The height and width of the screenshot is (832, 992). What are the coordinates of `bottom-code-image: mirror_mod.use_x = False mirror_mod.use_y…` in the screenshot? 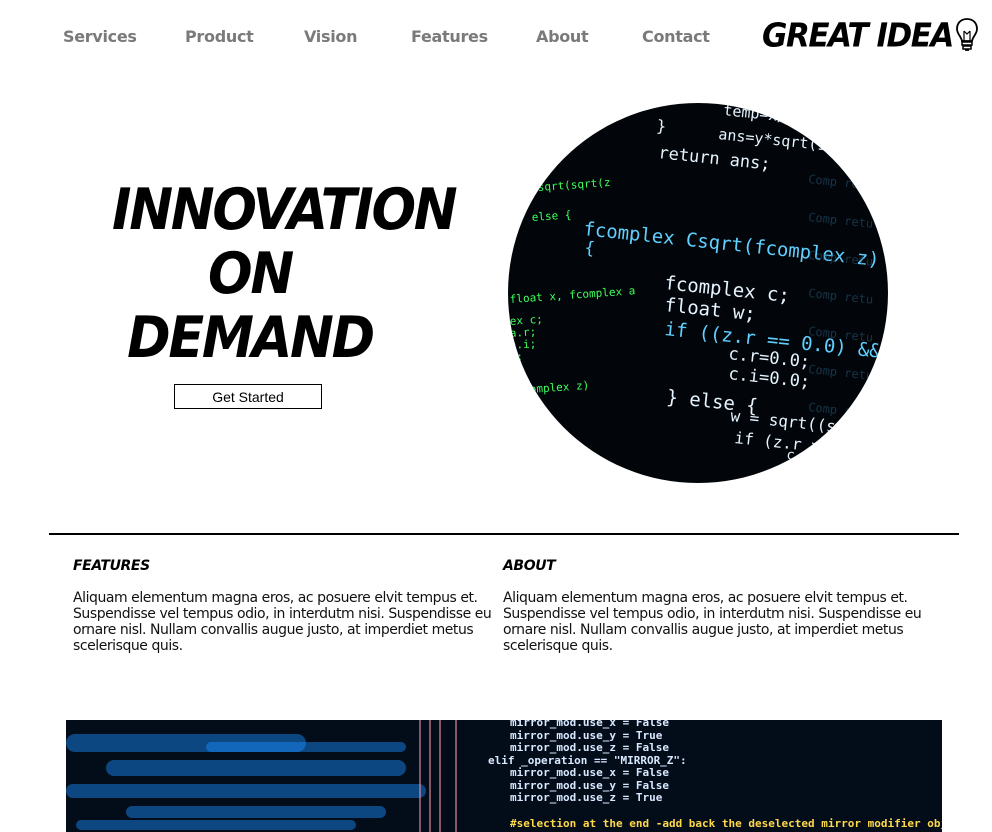 It's located at (504, 776).